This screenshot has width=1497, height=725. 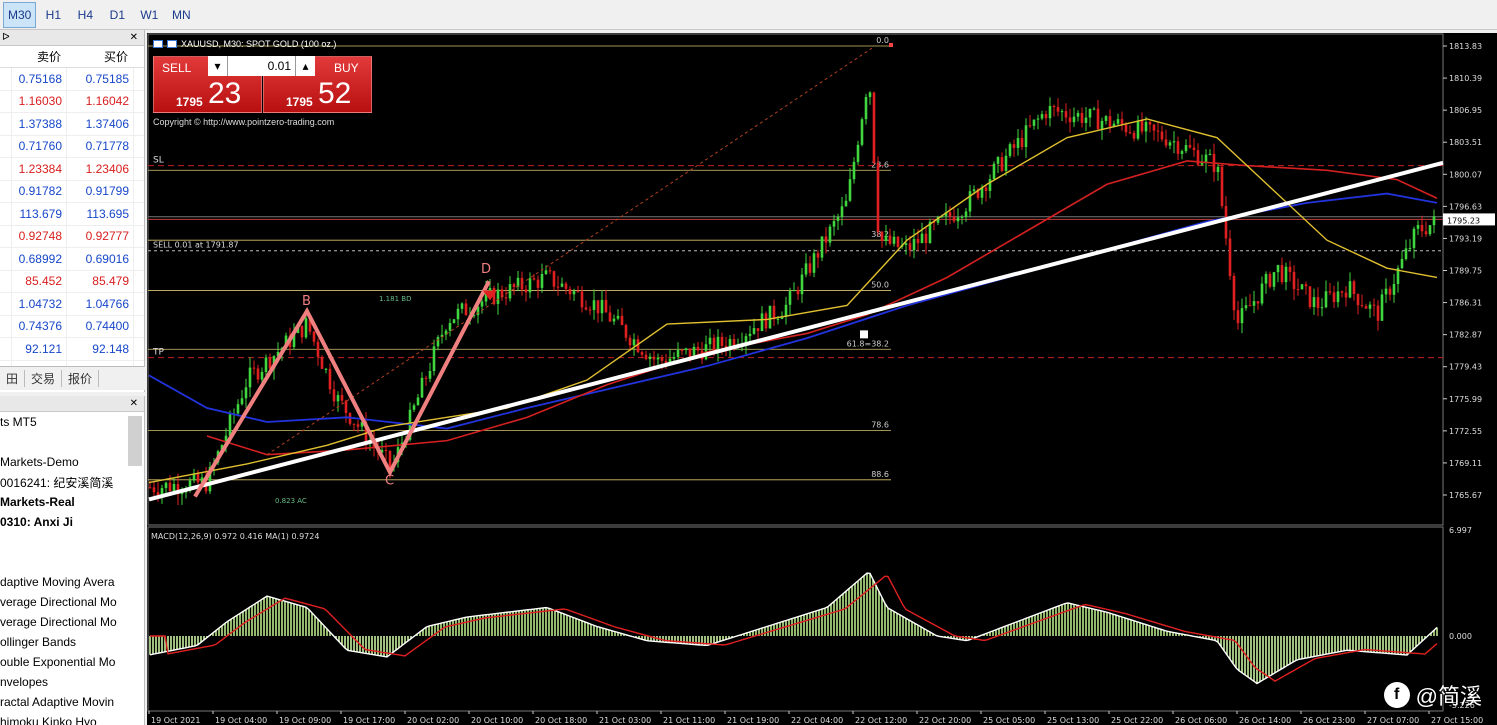 What do you see at coordinates (72, 522) in the screenshot?
I see `navigator-item: 0310: Anxi Ji` at bounding box center [72, 522].